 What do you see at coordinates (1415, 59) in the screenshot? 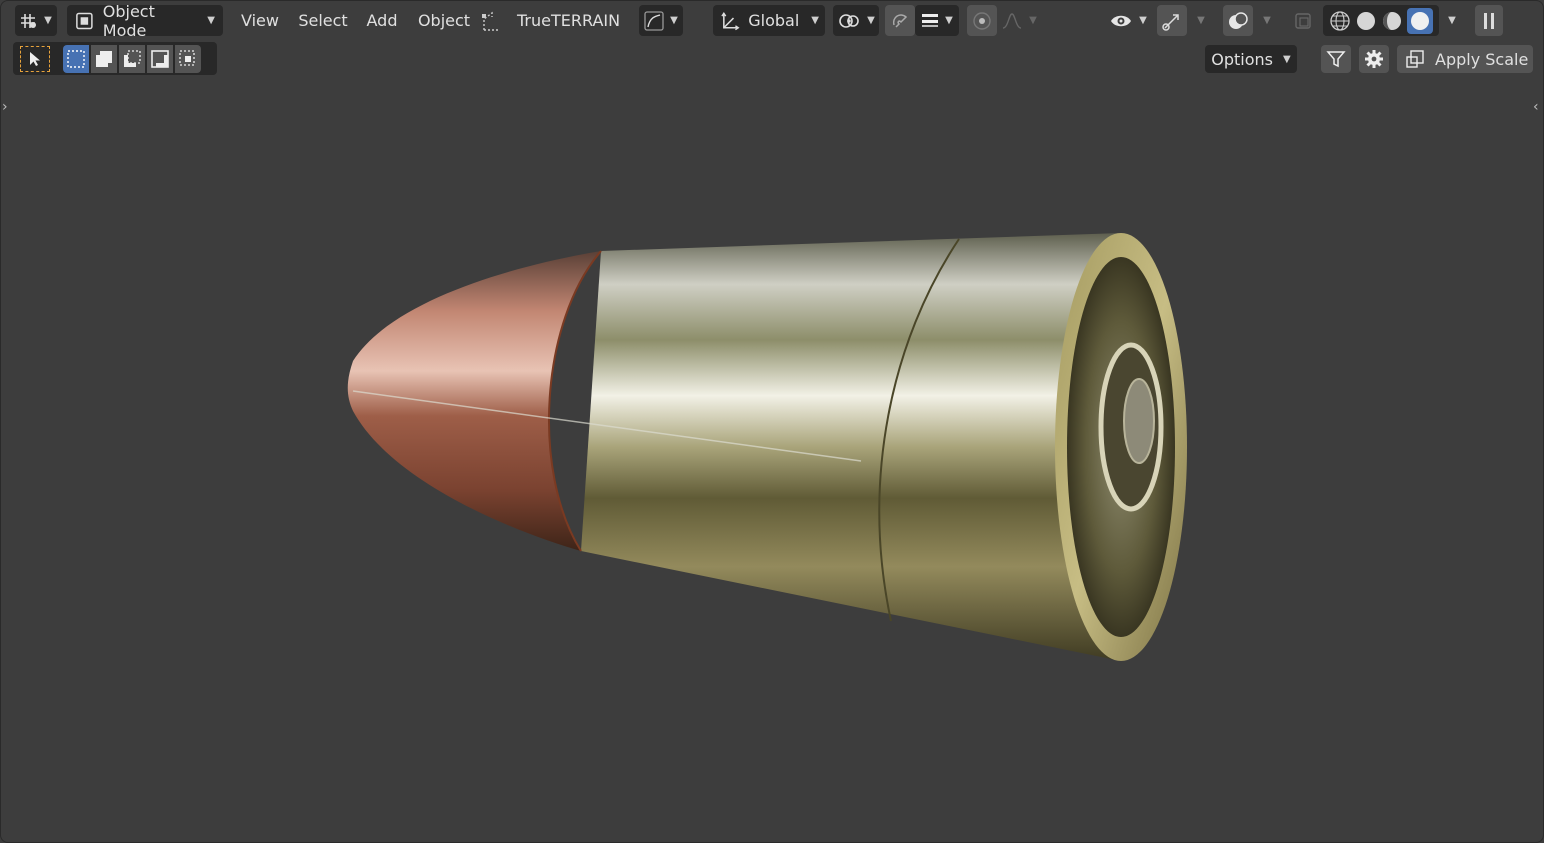
I see `scale-icon` at bounding box center [1415, 59].